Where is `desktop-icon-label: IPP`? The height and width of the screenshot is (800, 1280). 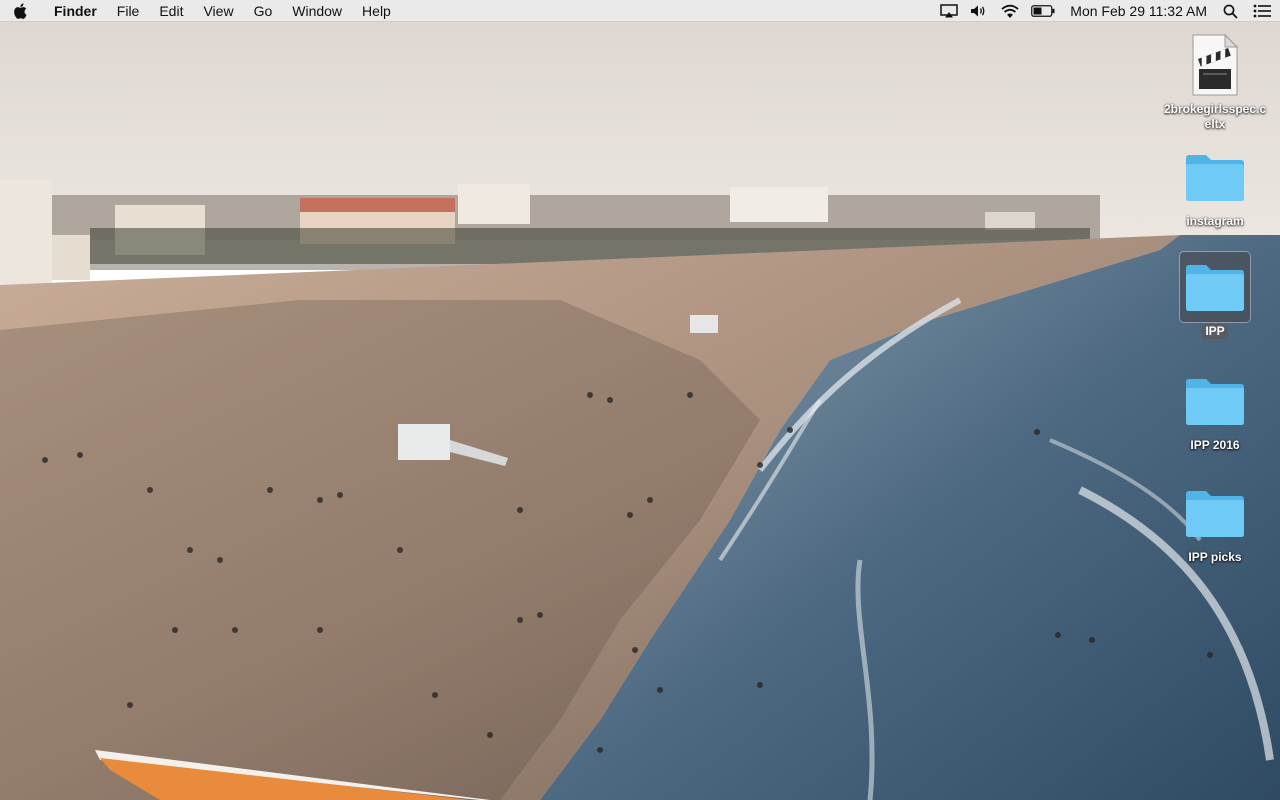
desktop-icon-label: IPP is located at coordinates (1215, 331).